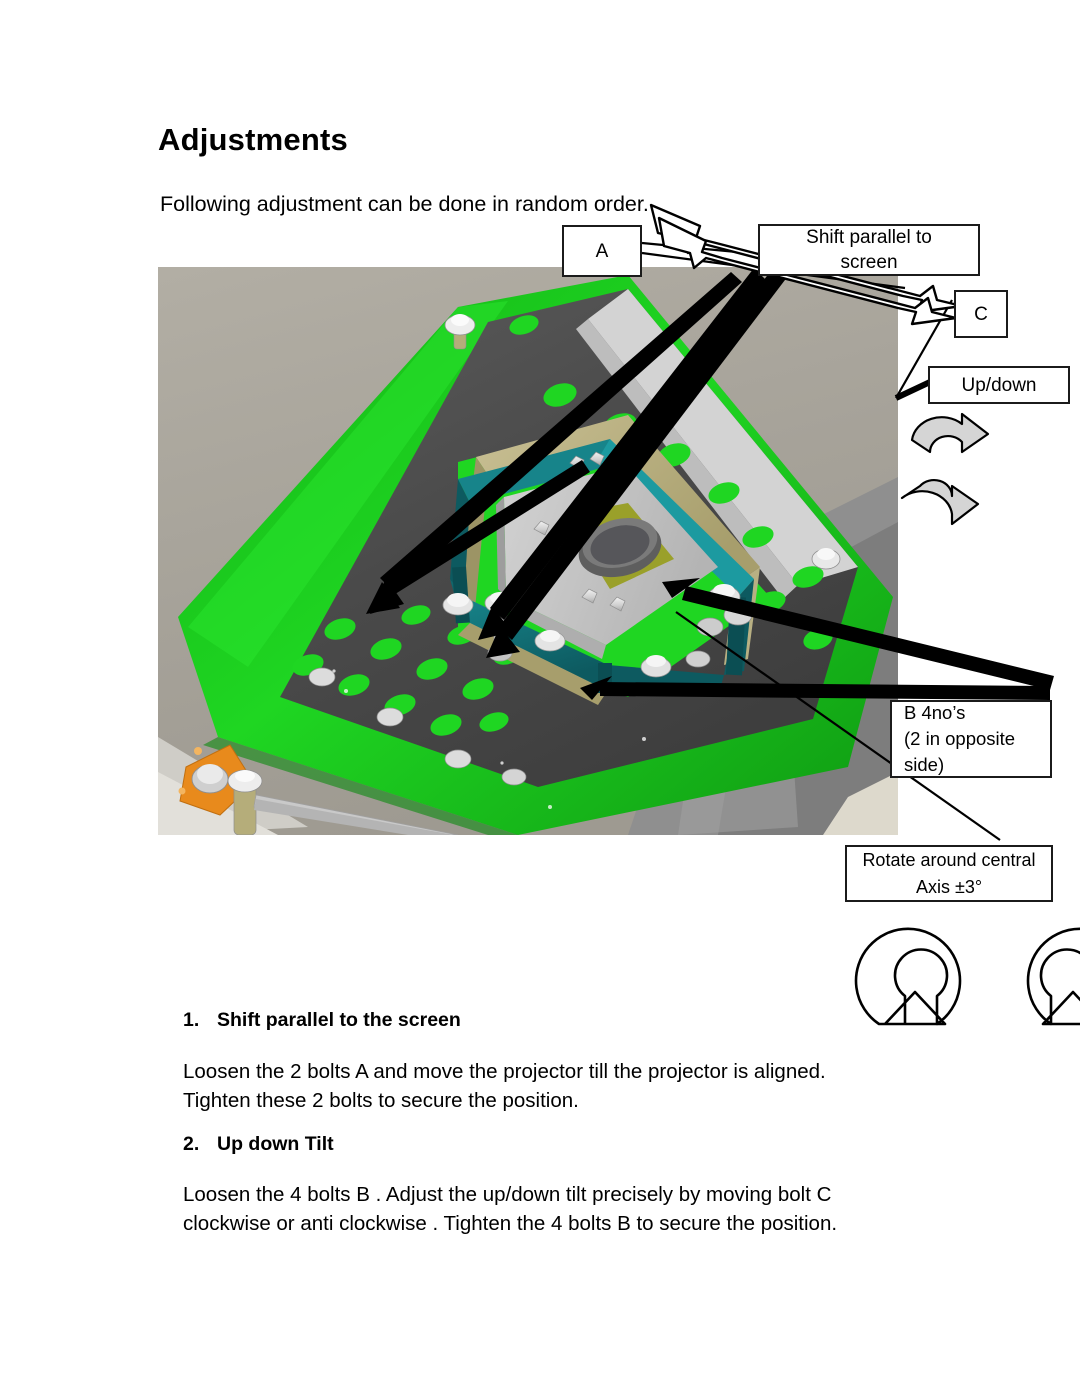  Describe the element at coordinates (275, 1144) in the screenshot. I see `step-2-heading-text: Up down Tilt` at that location.